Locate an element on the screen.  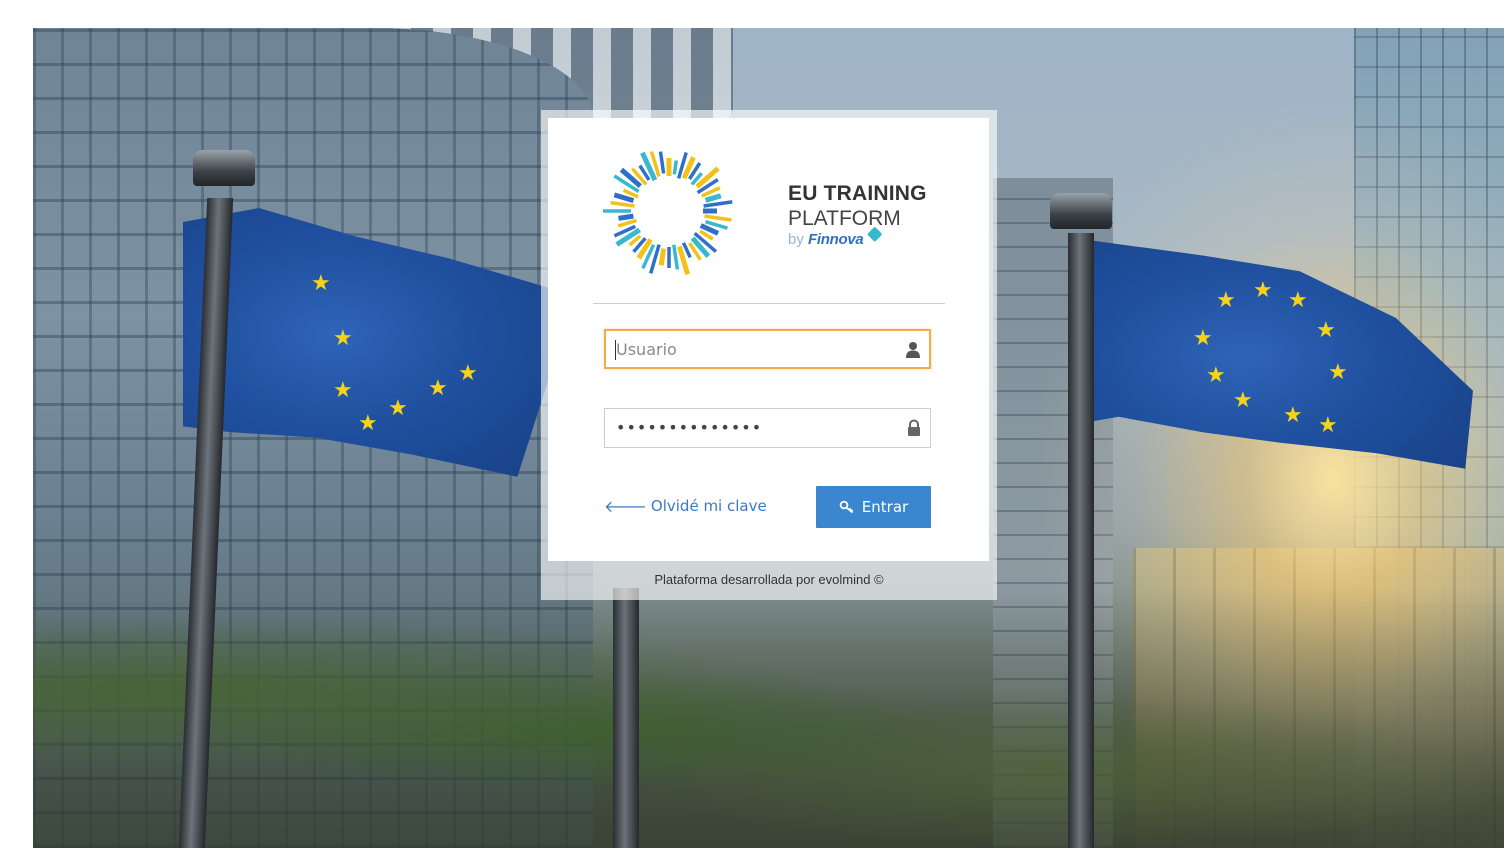
forgot-password-label: Olvidé mi clave is located at coordinates (708, 506).